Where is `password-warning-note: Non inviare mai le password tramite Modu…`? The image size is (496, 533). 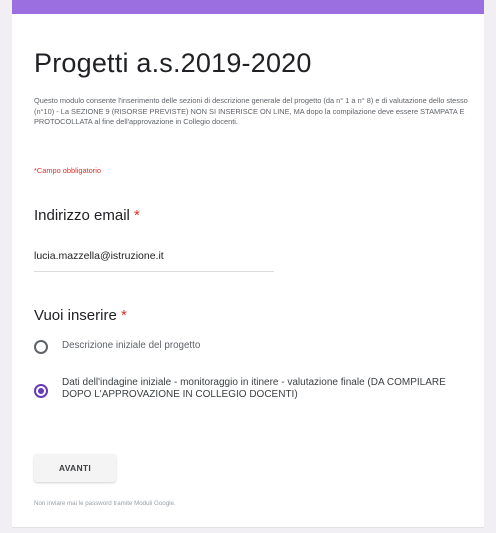
password-warning-note: Non inviare mai le password tramite Modu… is located at coordinates (105, 503).